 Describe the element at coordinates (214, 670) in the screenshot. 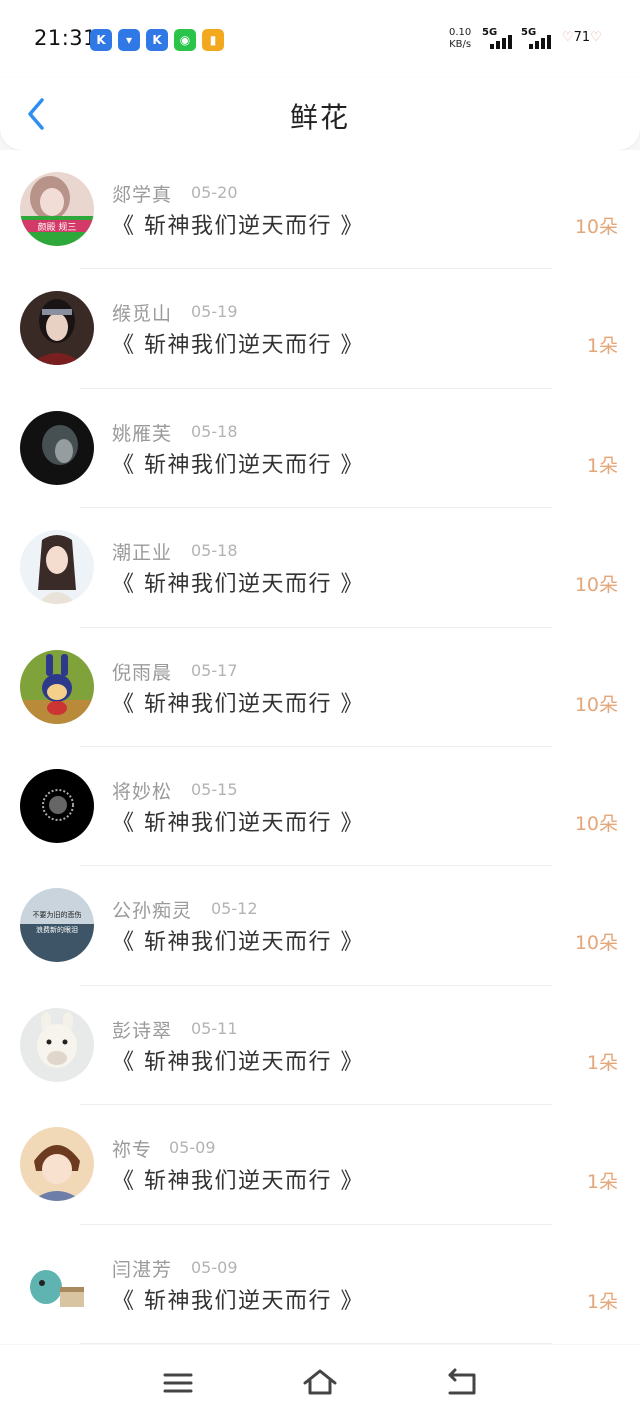

I see `gift-date: 05-17` at that location.